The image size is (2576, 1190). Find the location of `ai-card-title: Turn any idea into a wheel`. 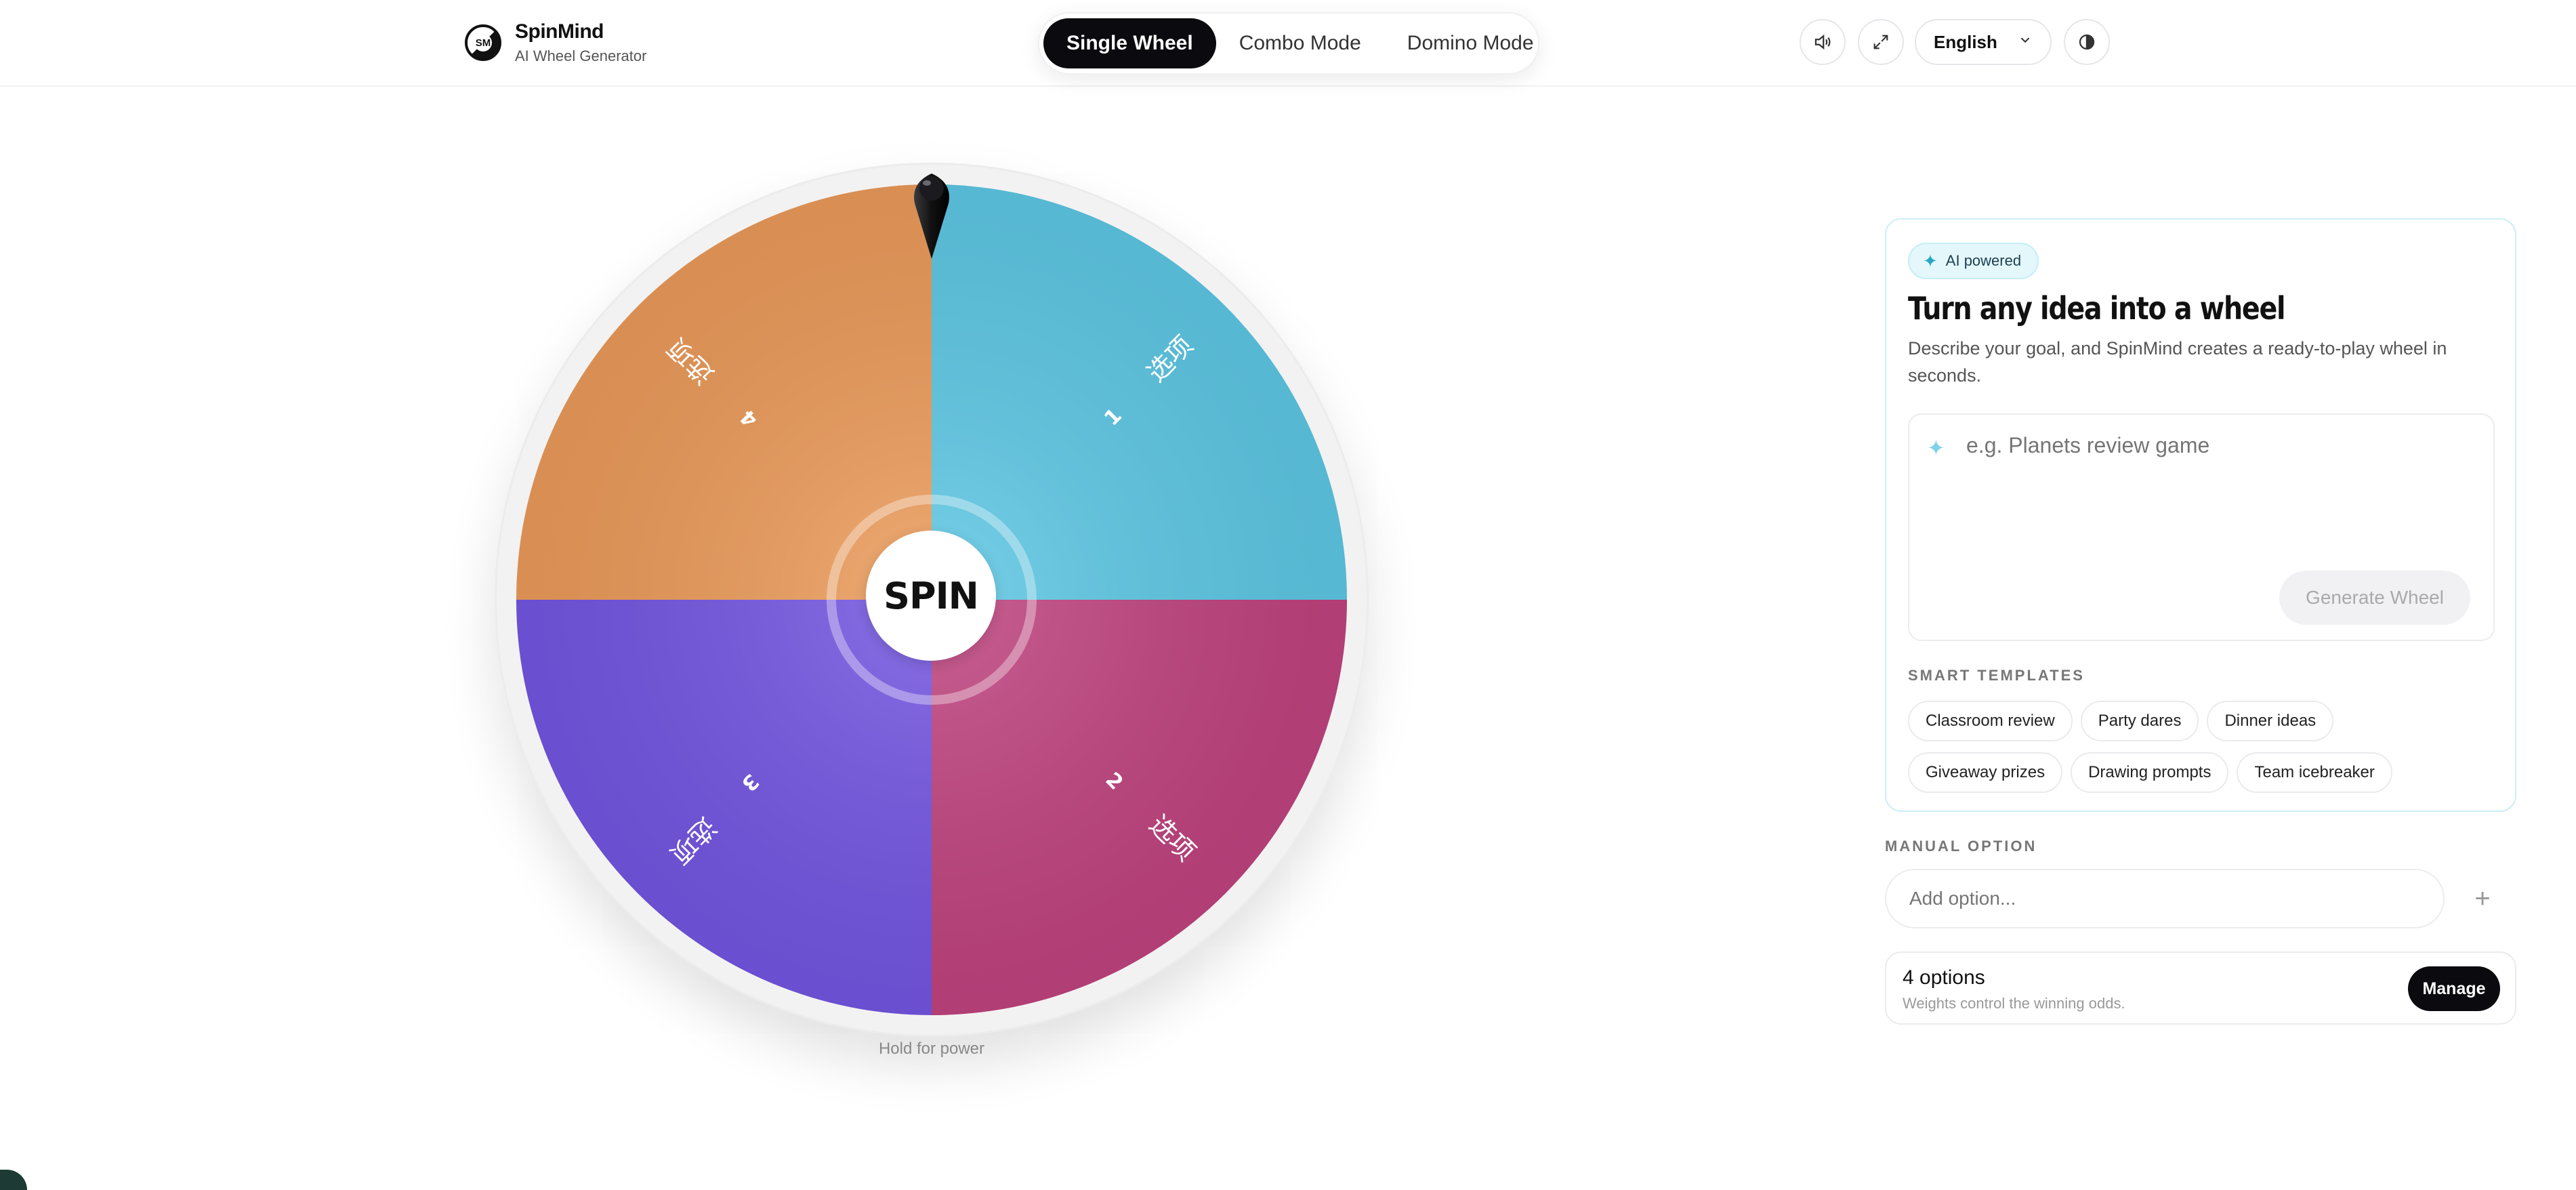

ai-card-title: Turn any idea into a wheel is located at coordinates (2097, 309).